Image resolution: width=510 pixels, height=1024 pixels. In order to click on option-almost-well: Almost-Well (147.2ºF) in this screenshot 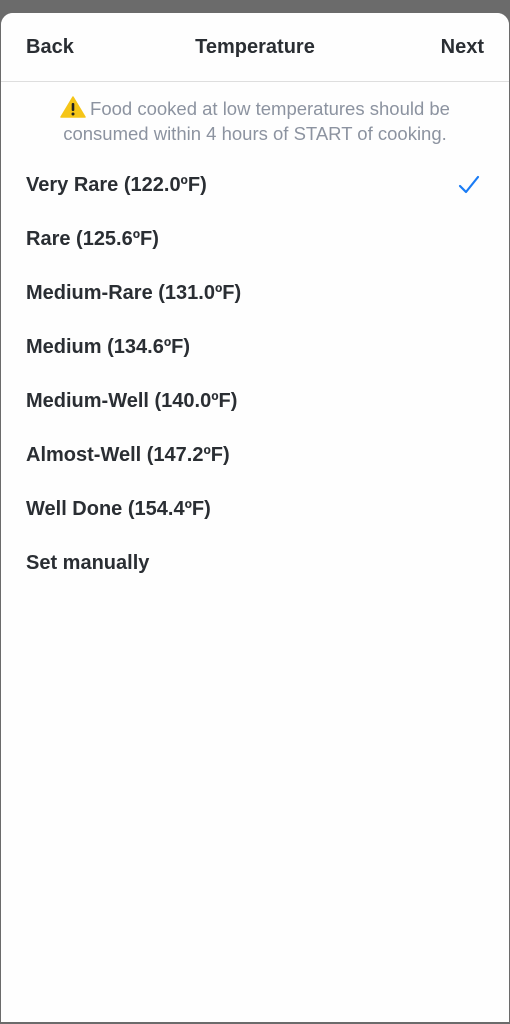, I will do `click(255, 455)`.